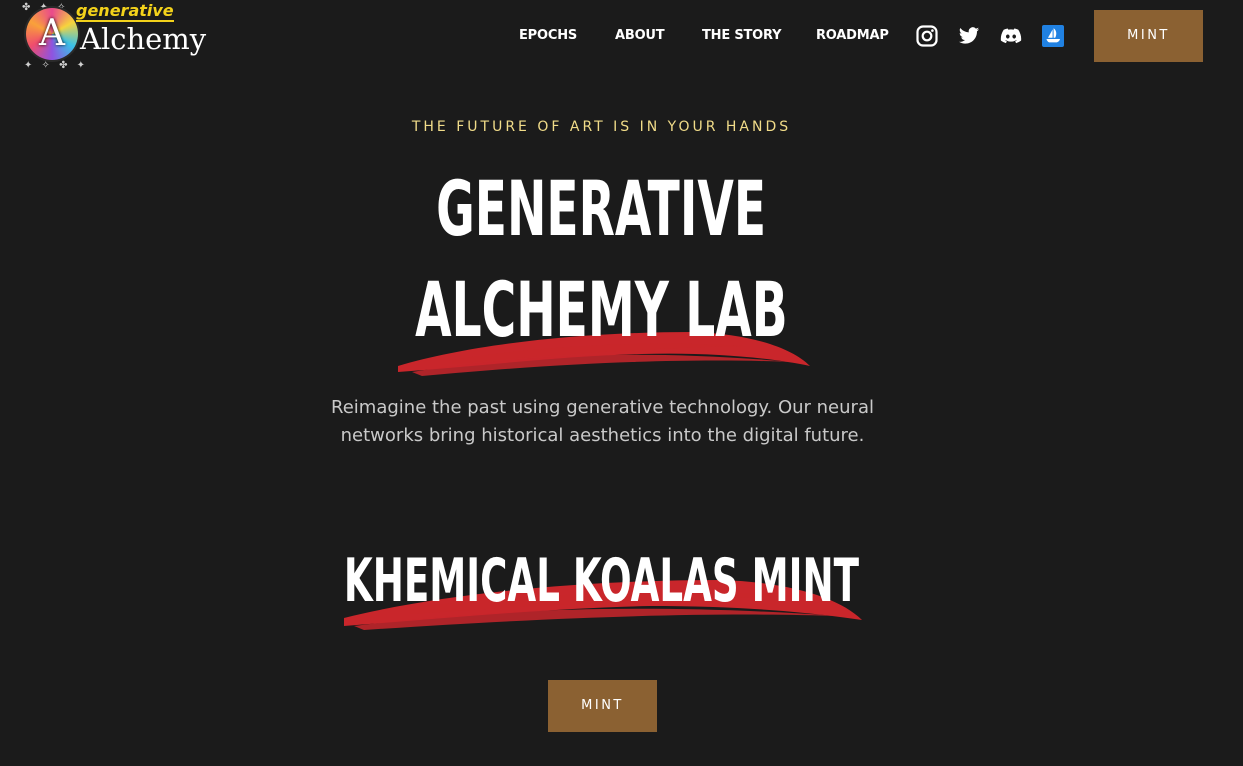 This screenshot has height=766, width=1243. I want to click on mint-section-title-text: KHEMICAL KOALAS MINT, so click(601, 581).